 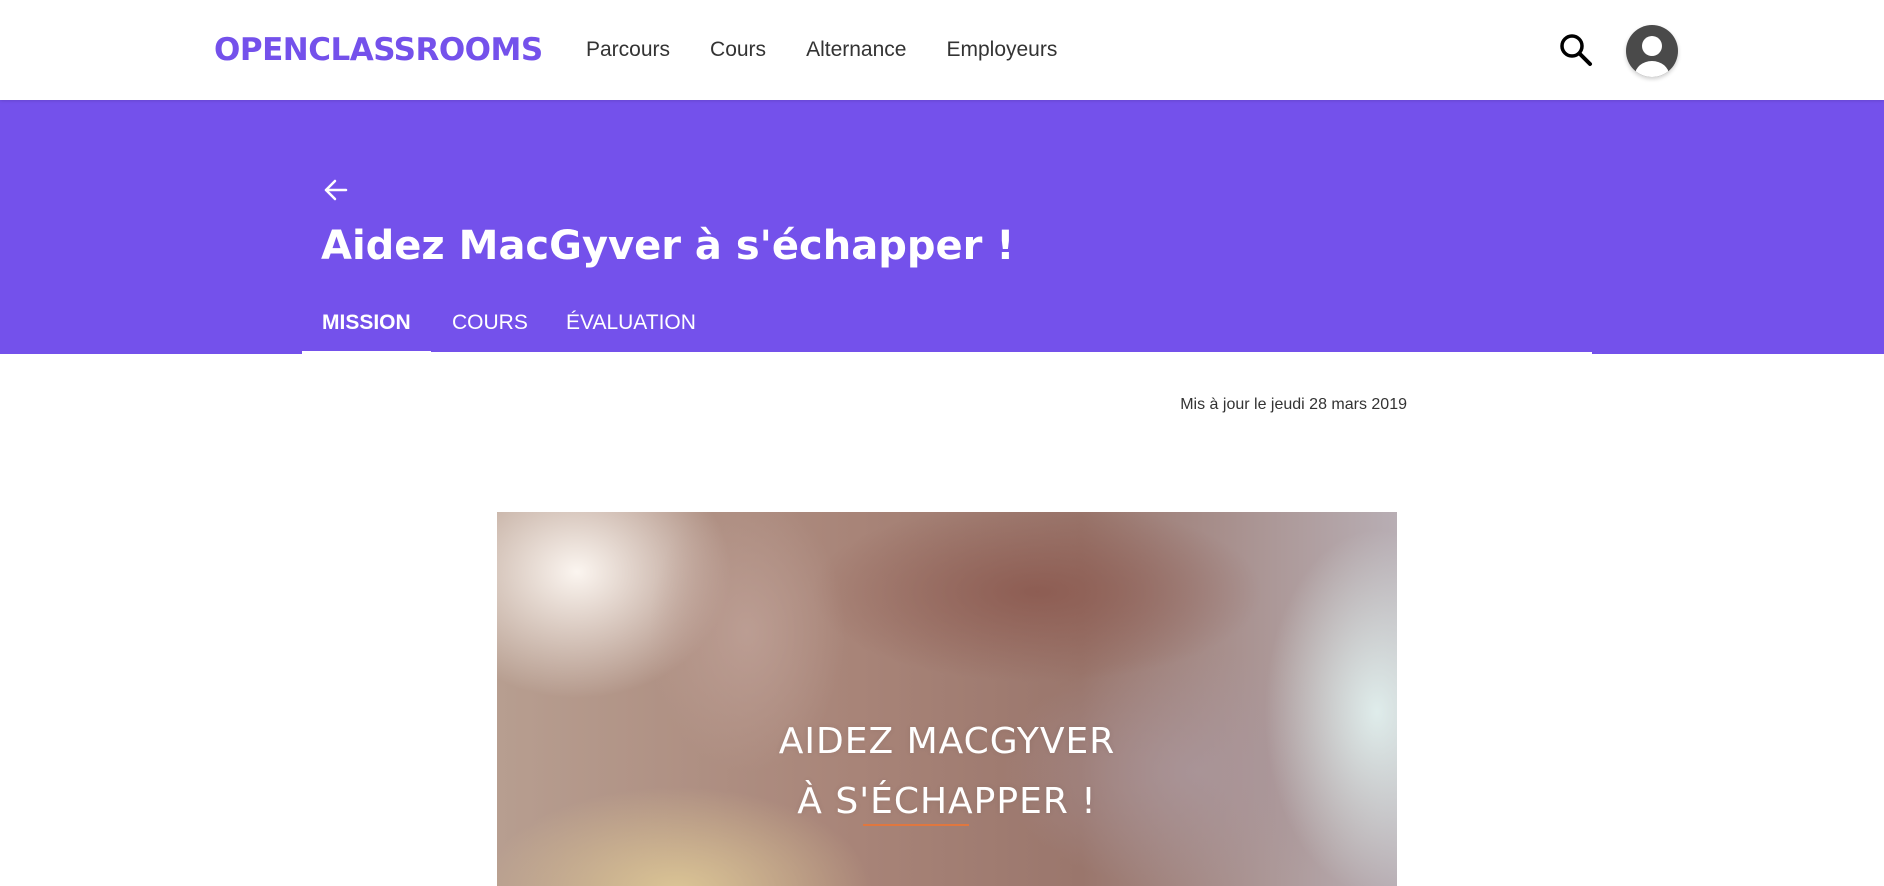 I want to click on search-button, so click(x=1576, y=50).